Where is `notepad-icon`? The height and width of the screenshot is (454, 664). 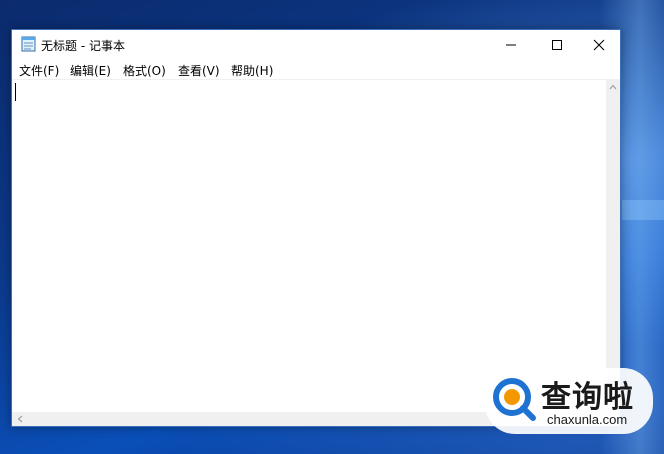
notepad-icon is located at coordinates (28, 44).